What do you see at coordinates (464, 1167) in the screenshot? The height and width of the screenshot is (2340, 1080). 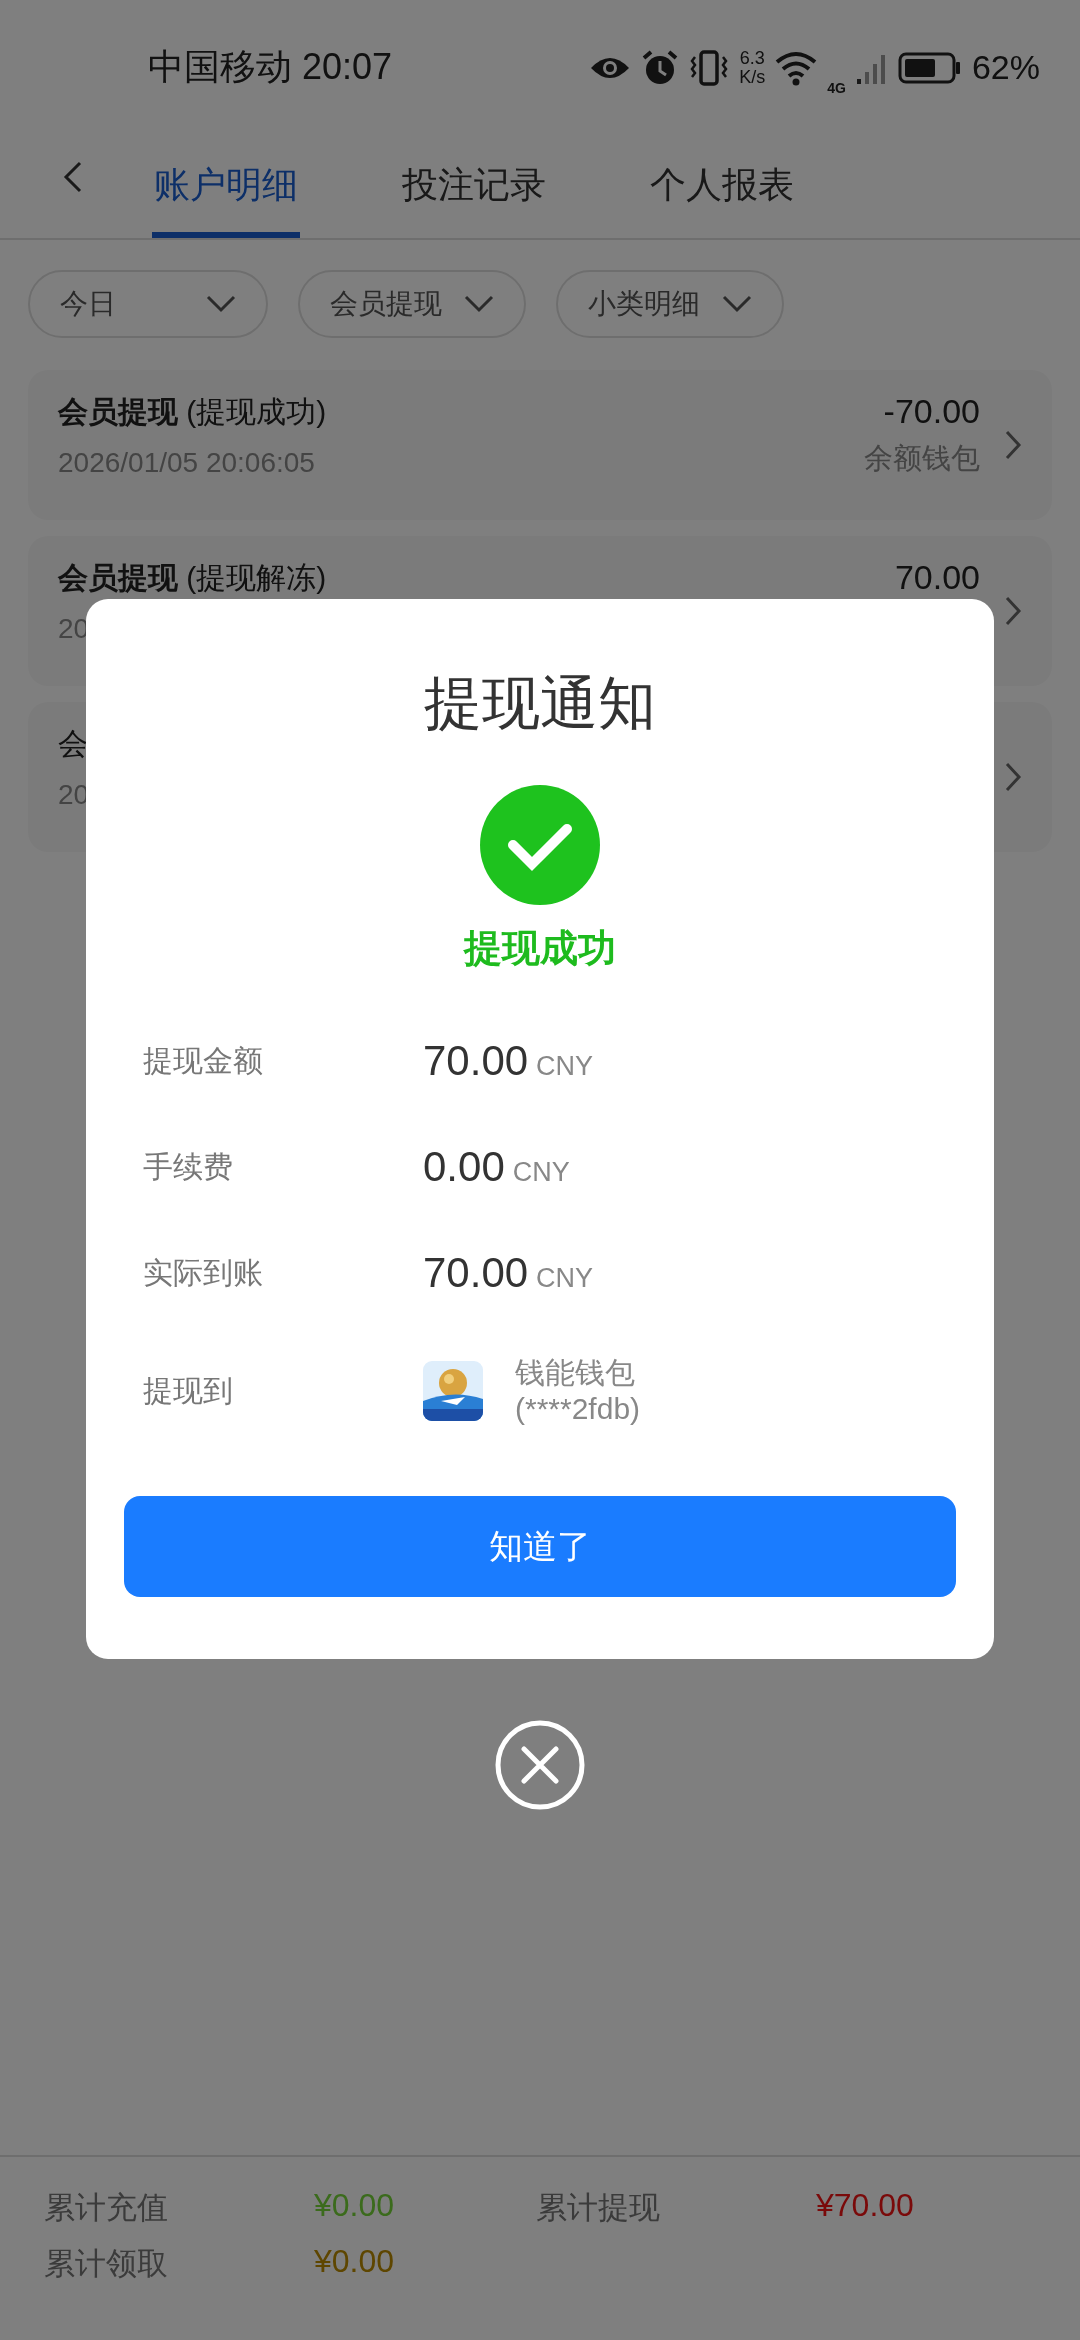 I see `amount-value: 0.00` at bounding box center [464, 1167].